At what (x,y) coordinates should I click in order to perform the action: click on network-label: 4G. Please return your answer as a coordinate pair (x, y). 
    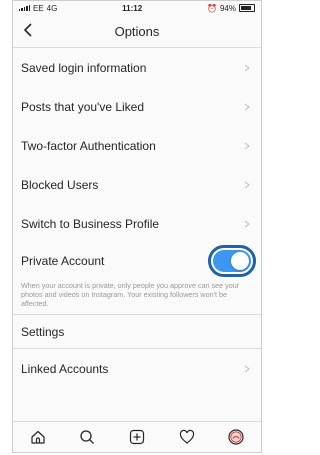
    Looking at the image, I should click on (52, 8).